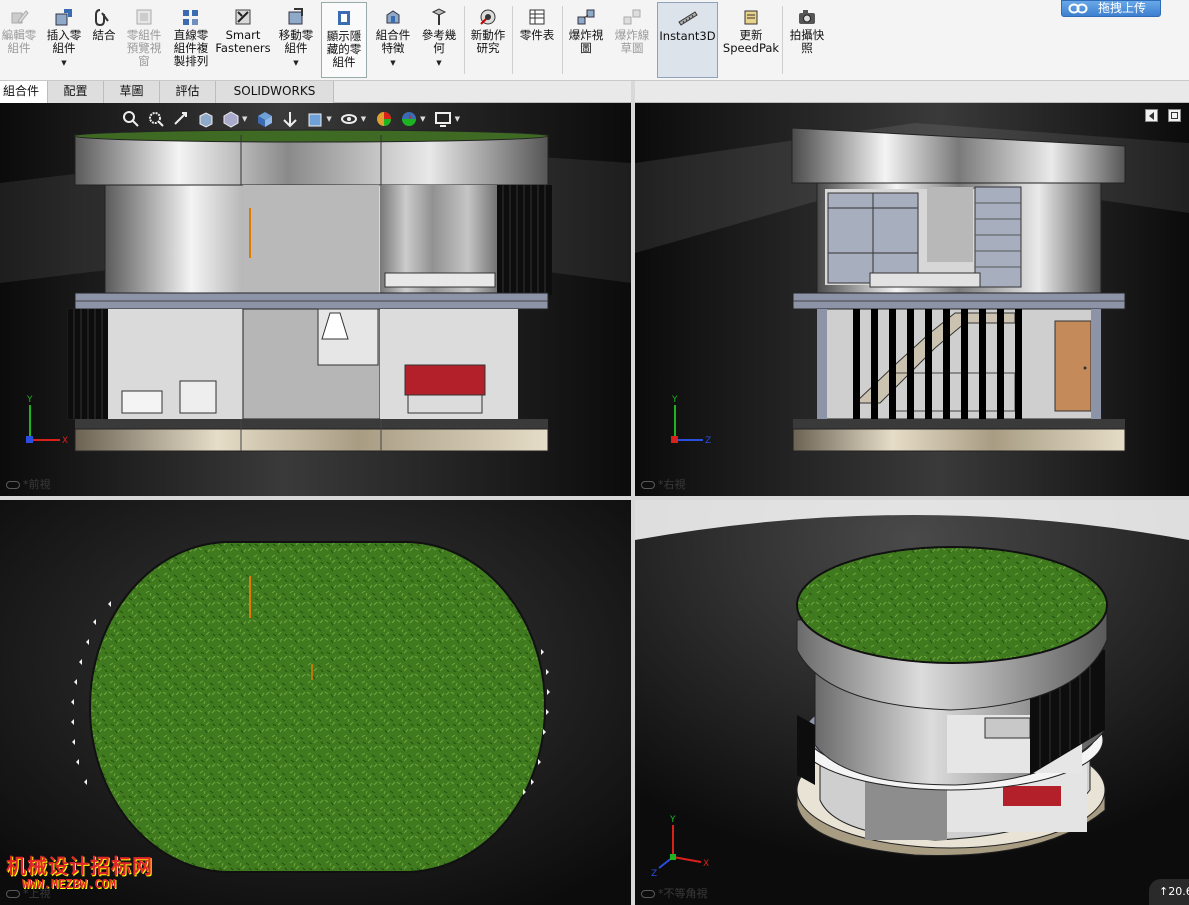 The height and width of the screenshot is (905, 1189). I want to click on update-speedpak-button: 更新 SpeedPak, so click(751, 40).